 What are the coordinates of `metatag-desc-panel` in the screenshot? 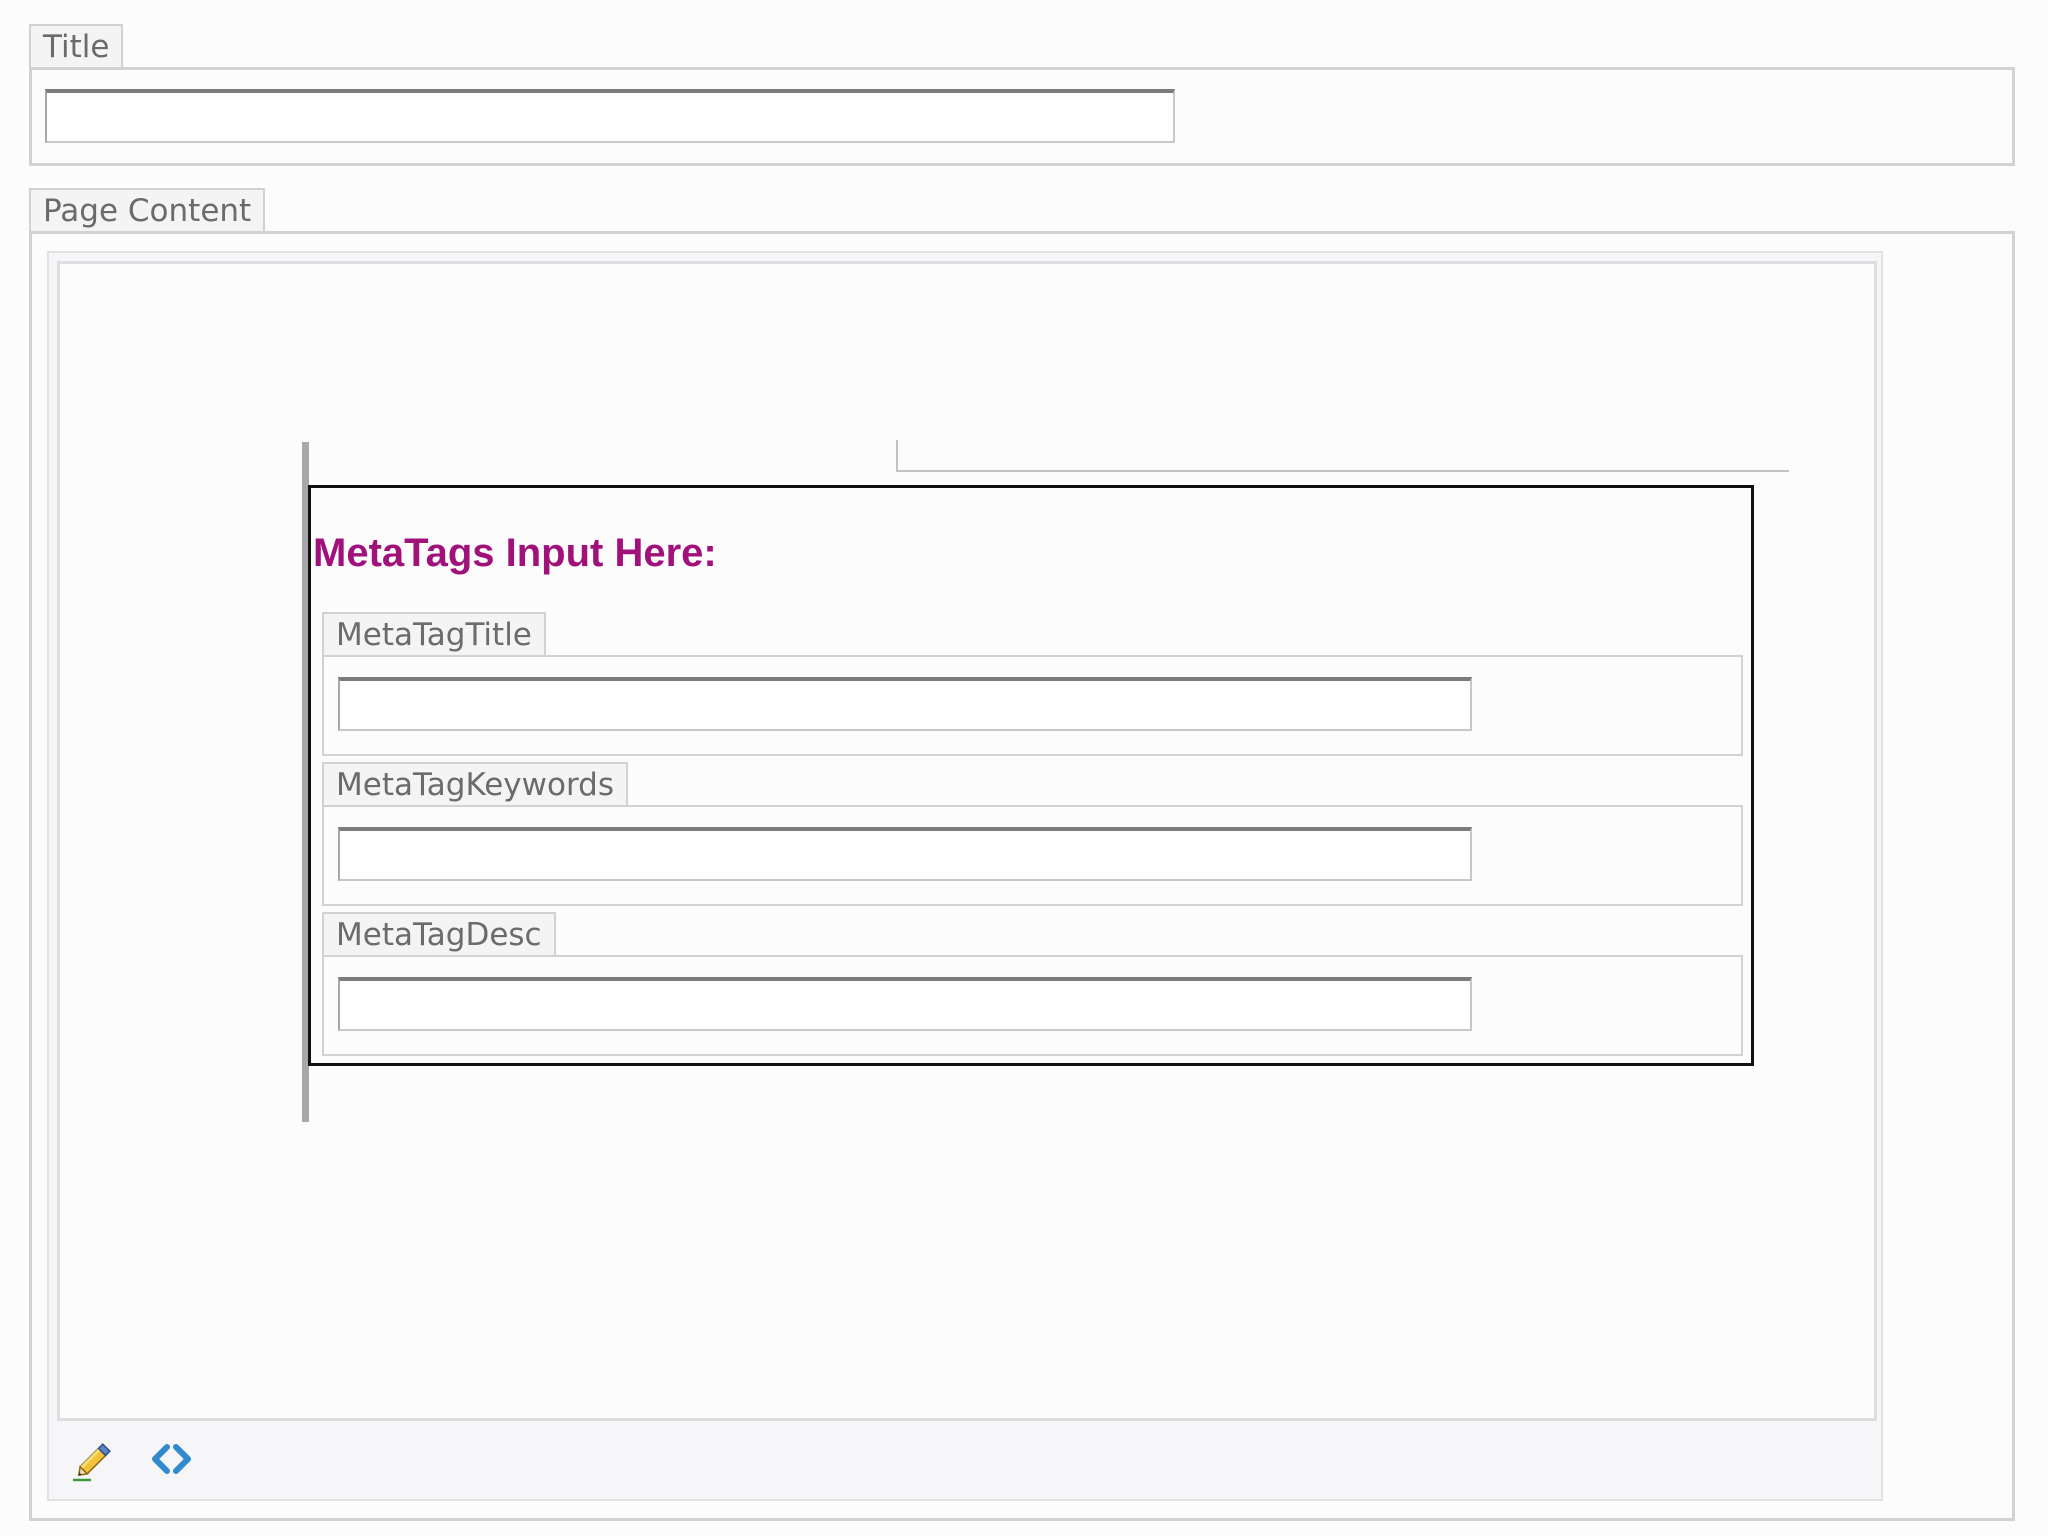 It's located at (1032, 1005).